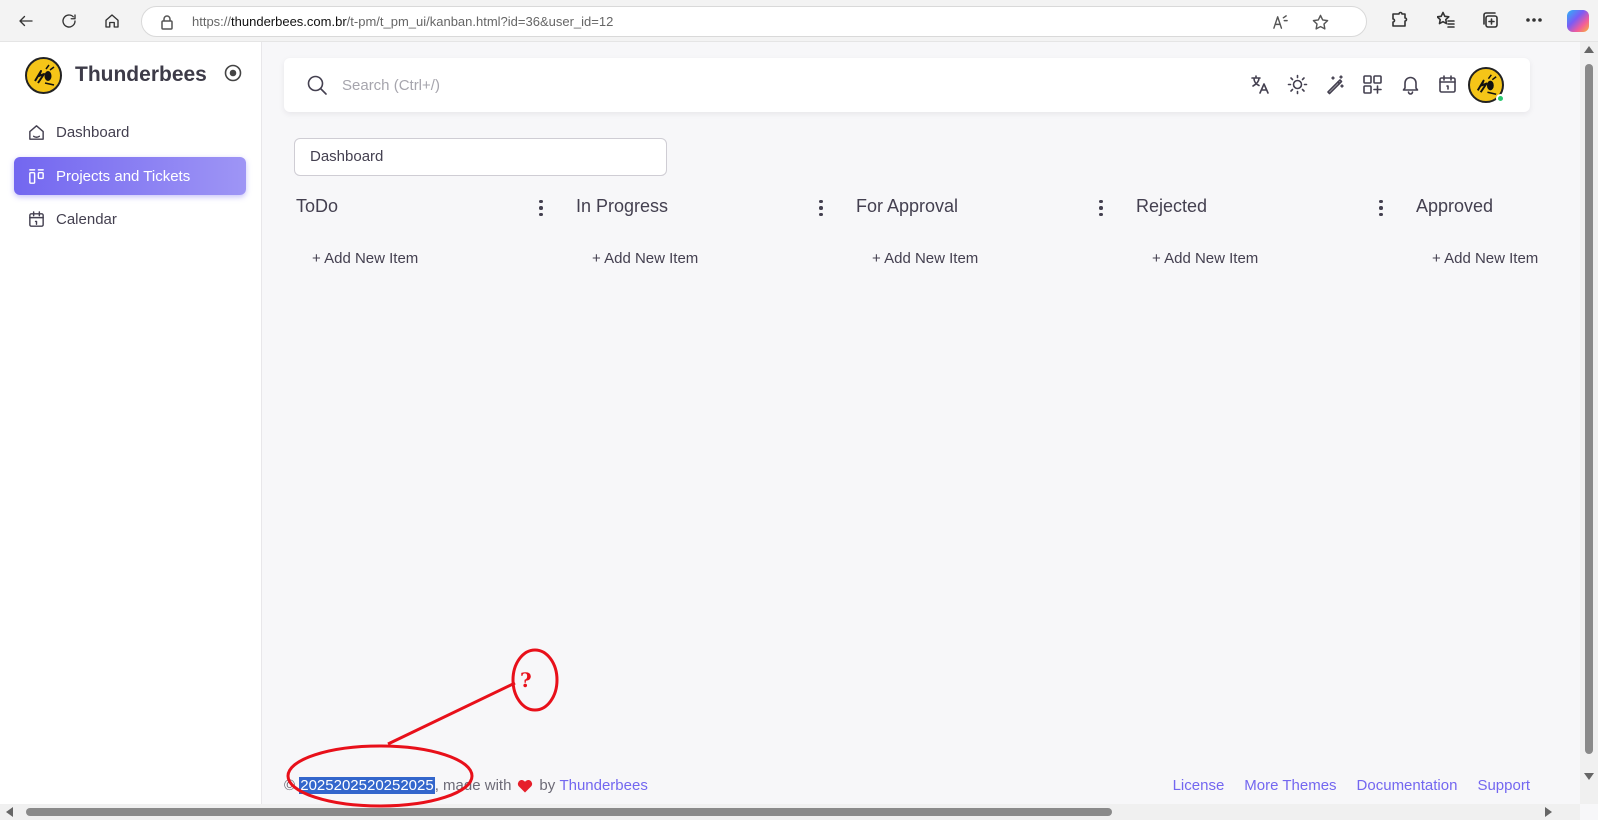 Image resolution: width=1598 pixels, height=820 pixels. I want to click on copilot-icon, so click(1578, 21).